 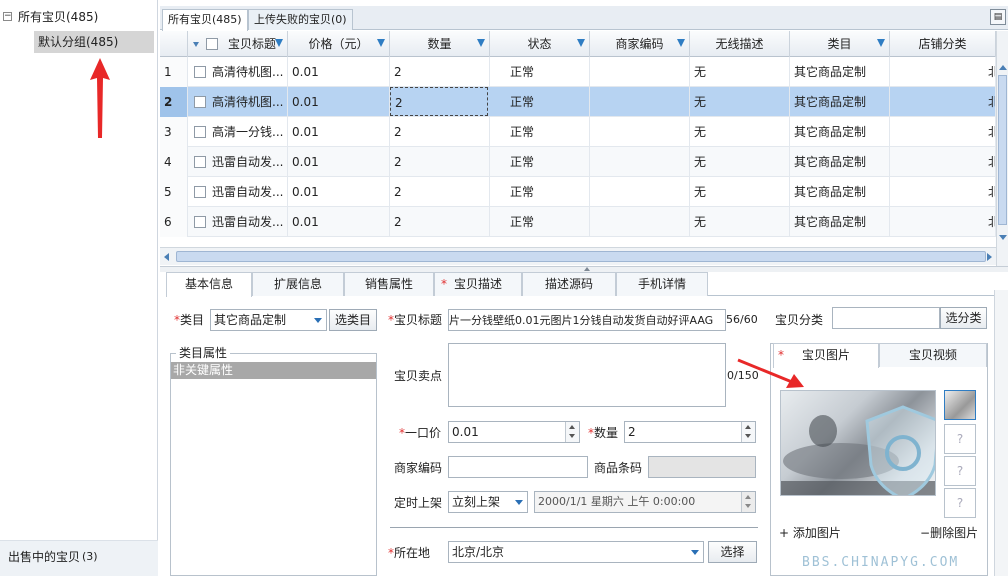 What do you see at coordinates (7, 16) in the screenshot?
I see `tree-collapse-icon: −` at bounding box center [7, 16].